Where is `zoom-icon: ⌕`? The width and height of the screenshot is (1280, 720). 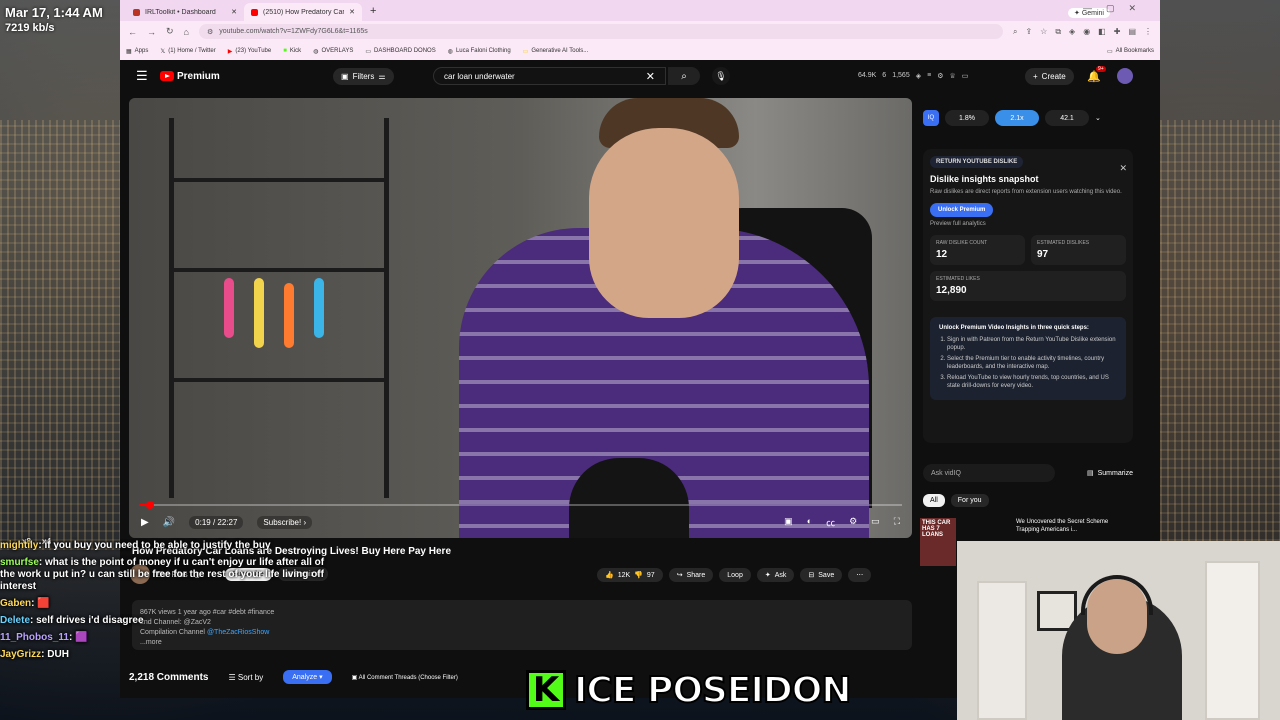
zoom-icon: ⌕ is located at coordinates (1015, 32).